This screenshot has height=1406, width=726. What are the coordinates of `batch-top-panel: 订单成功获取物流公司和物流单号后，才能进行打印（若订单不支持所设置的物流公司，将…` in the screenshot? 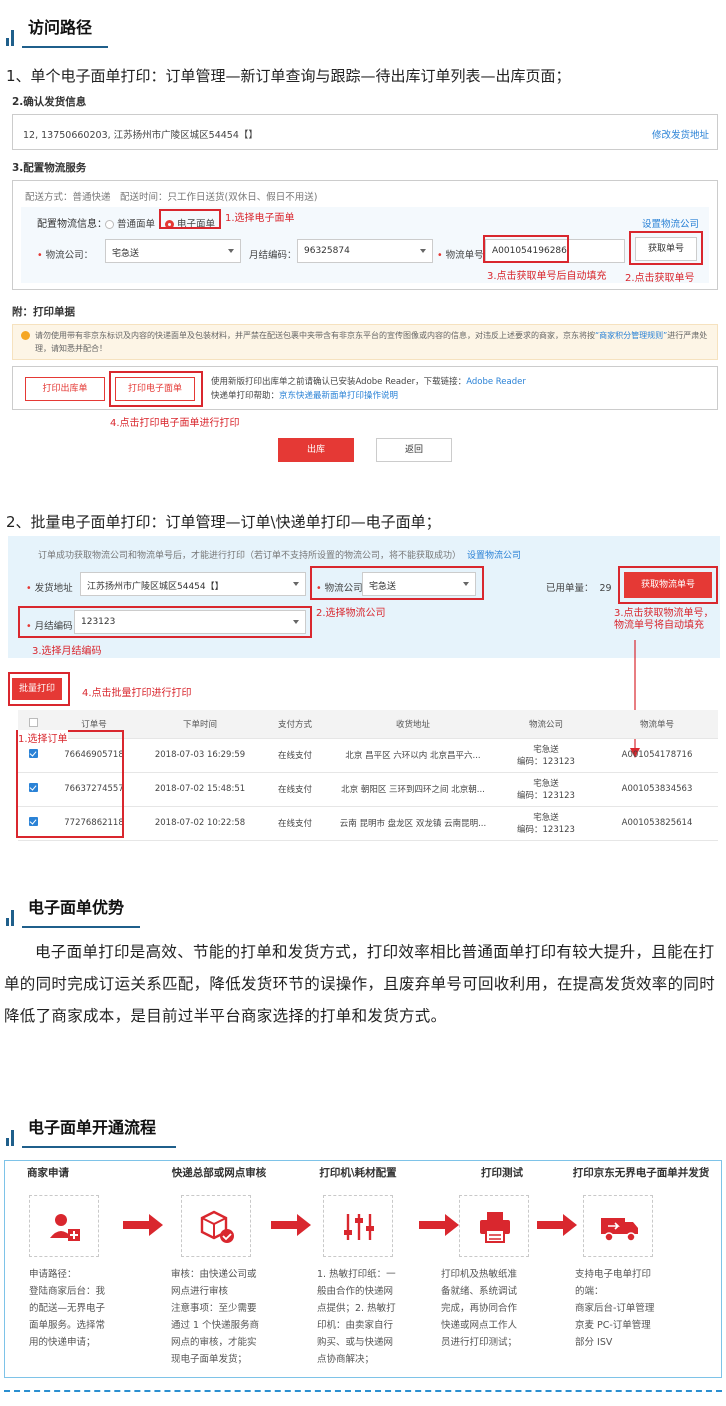 It's located at (364, 597).